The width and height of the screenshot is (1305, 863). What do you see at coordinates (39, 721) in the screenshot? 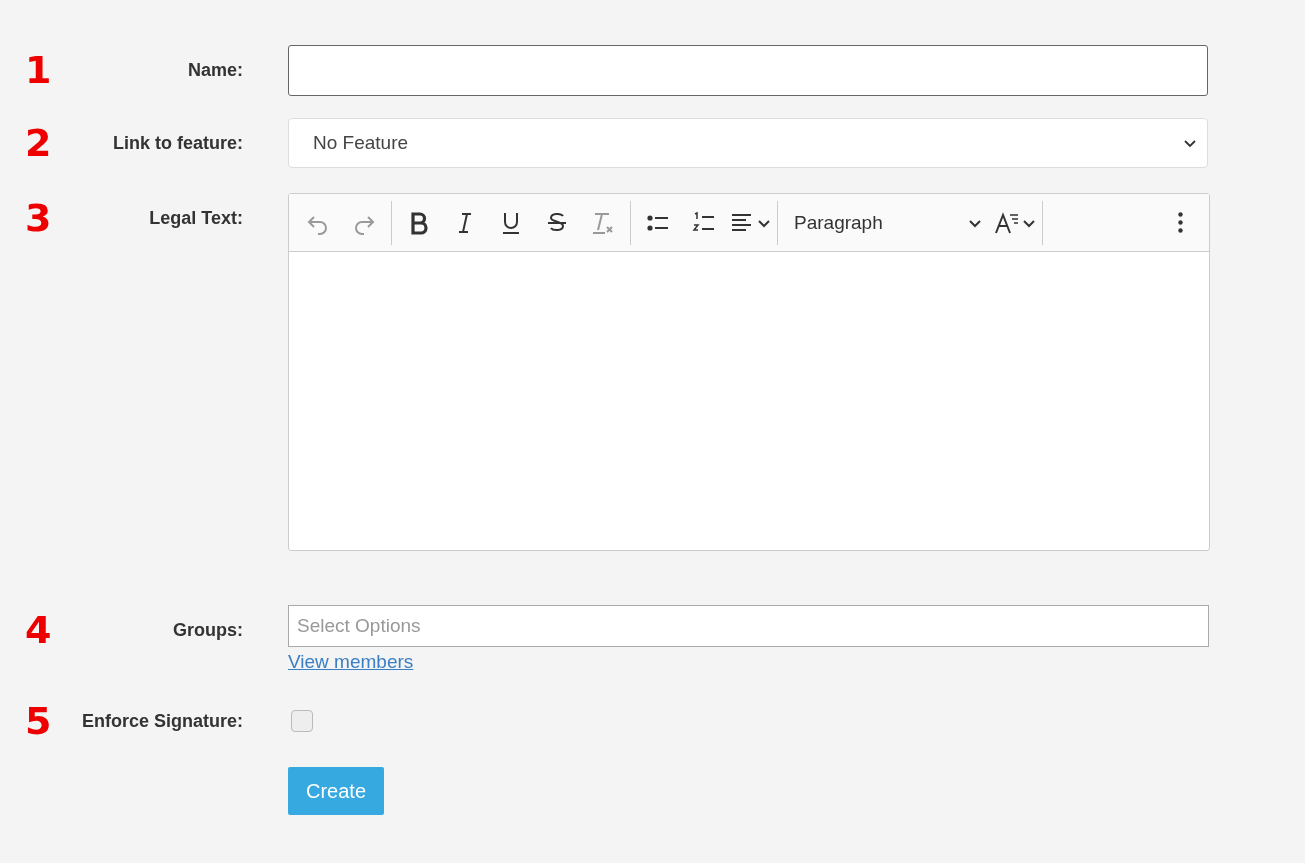
I see `step-number: 5` at bounding box center [39, 721].